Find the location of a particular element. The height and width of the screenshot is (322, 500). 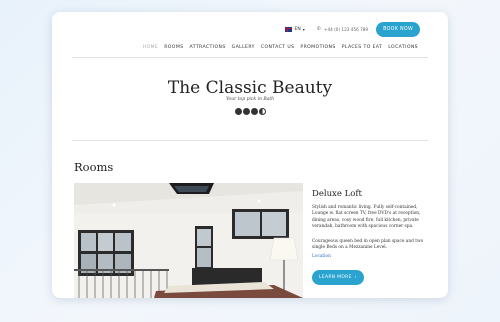

nav-item-promotions: PROMOTIONS is located at coordinates (317, 47).